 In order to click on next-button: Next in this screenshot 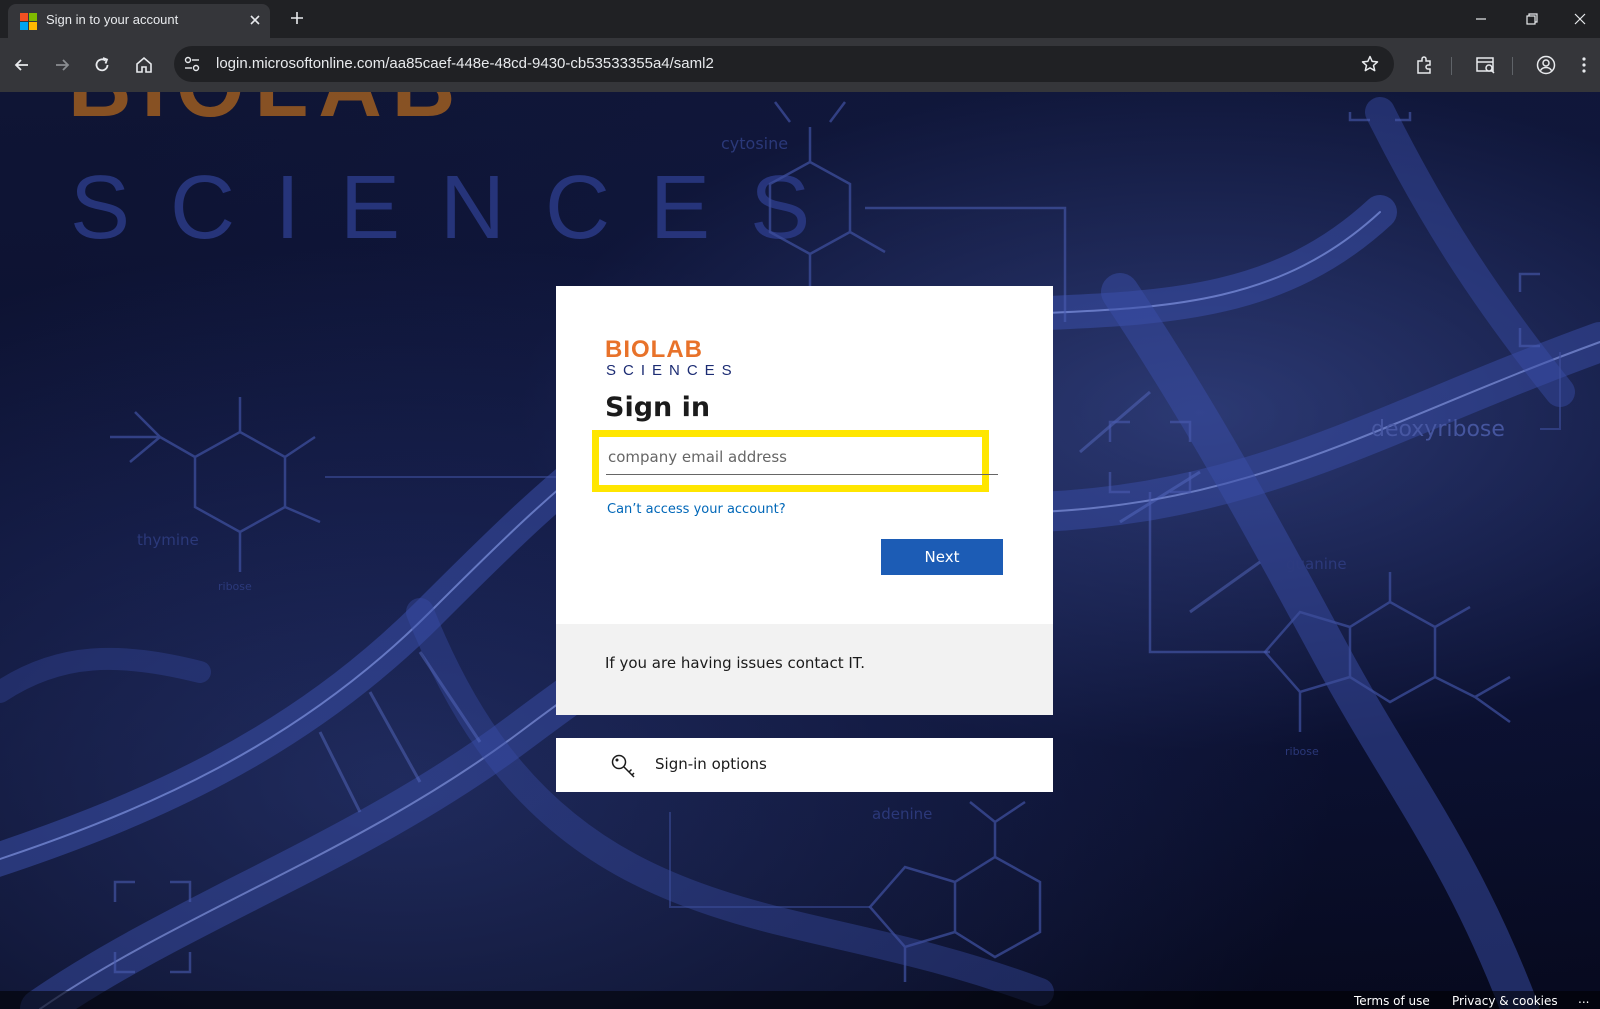, I will do `click(942, 557)`.